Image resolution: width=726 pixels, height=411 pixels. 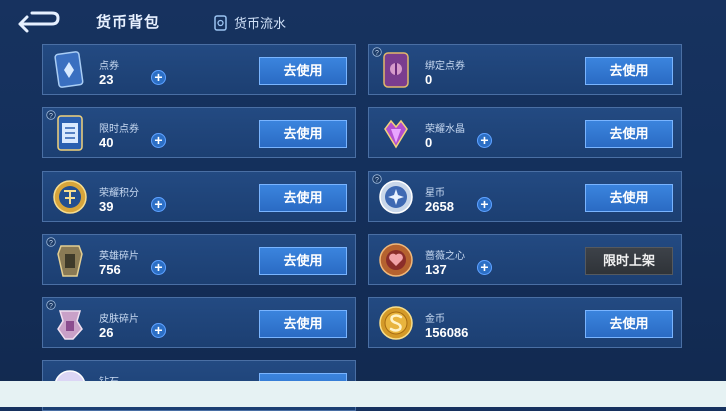 I want to click on limited-release-button: 限时上架, so click(x=629, y=261).